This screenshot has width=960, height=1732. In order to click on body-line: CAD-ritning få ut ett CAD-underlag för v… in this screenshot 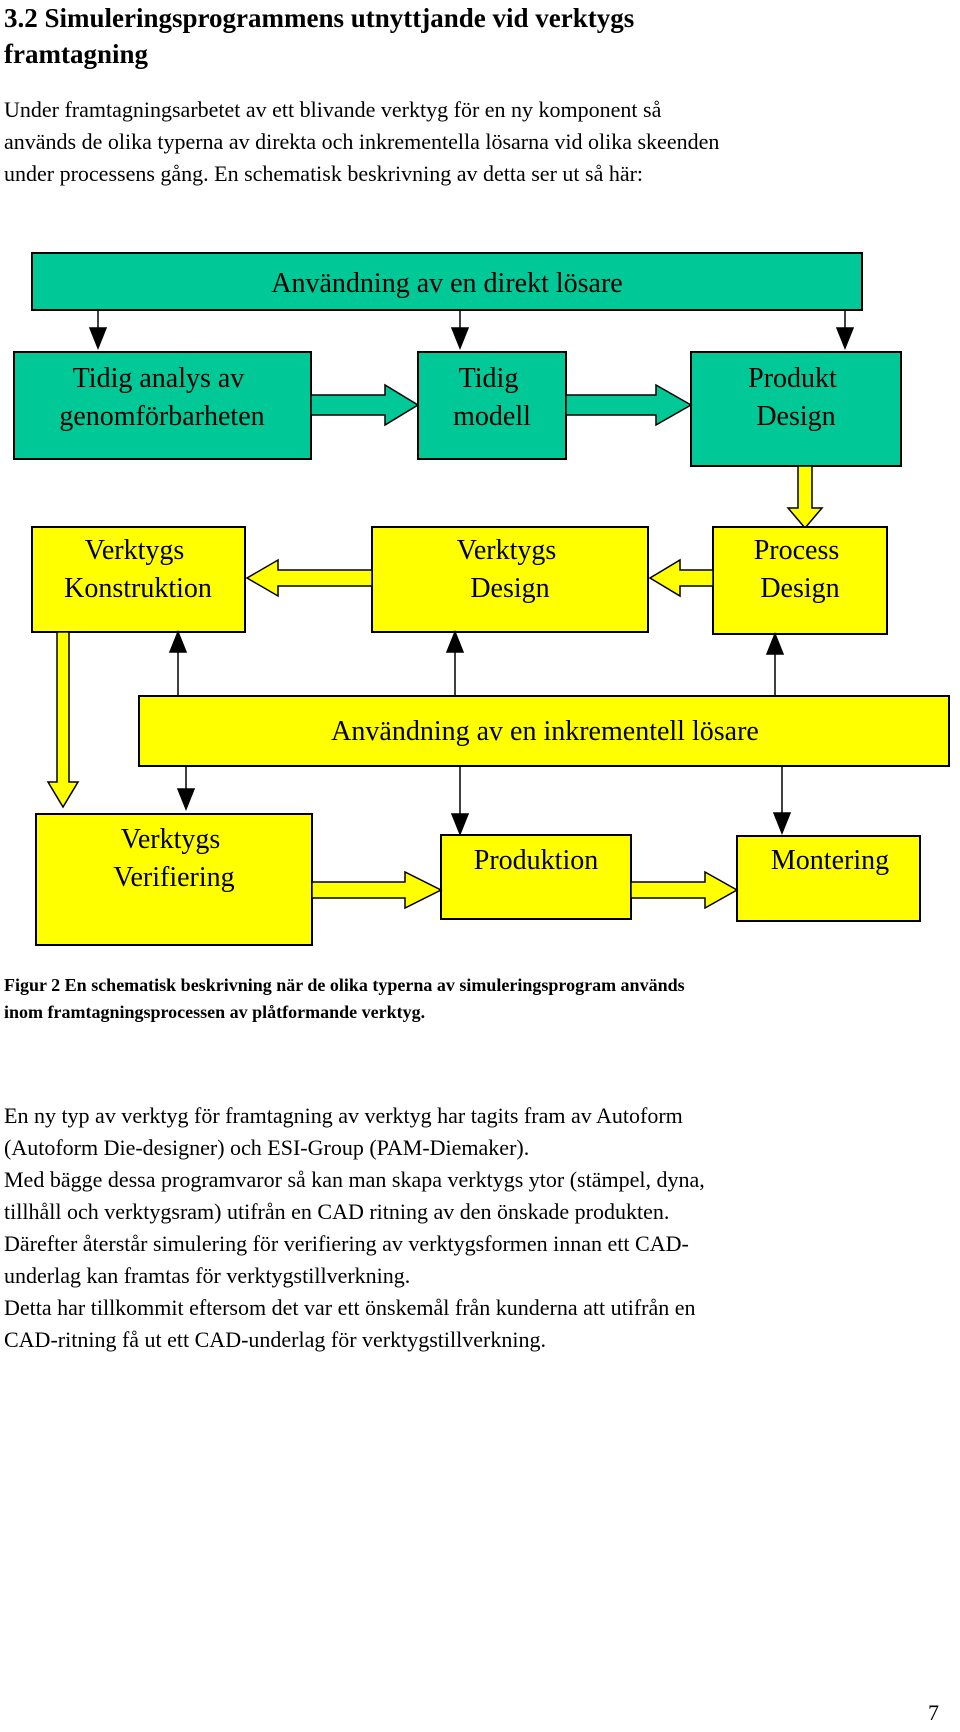, I will do `click(275, 1339)`.